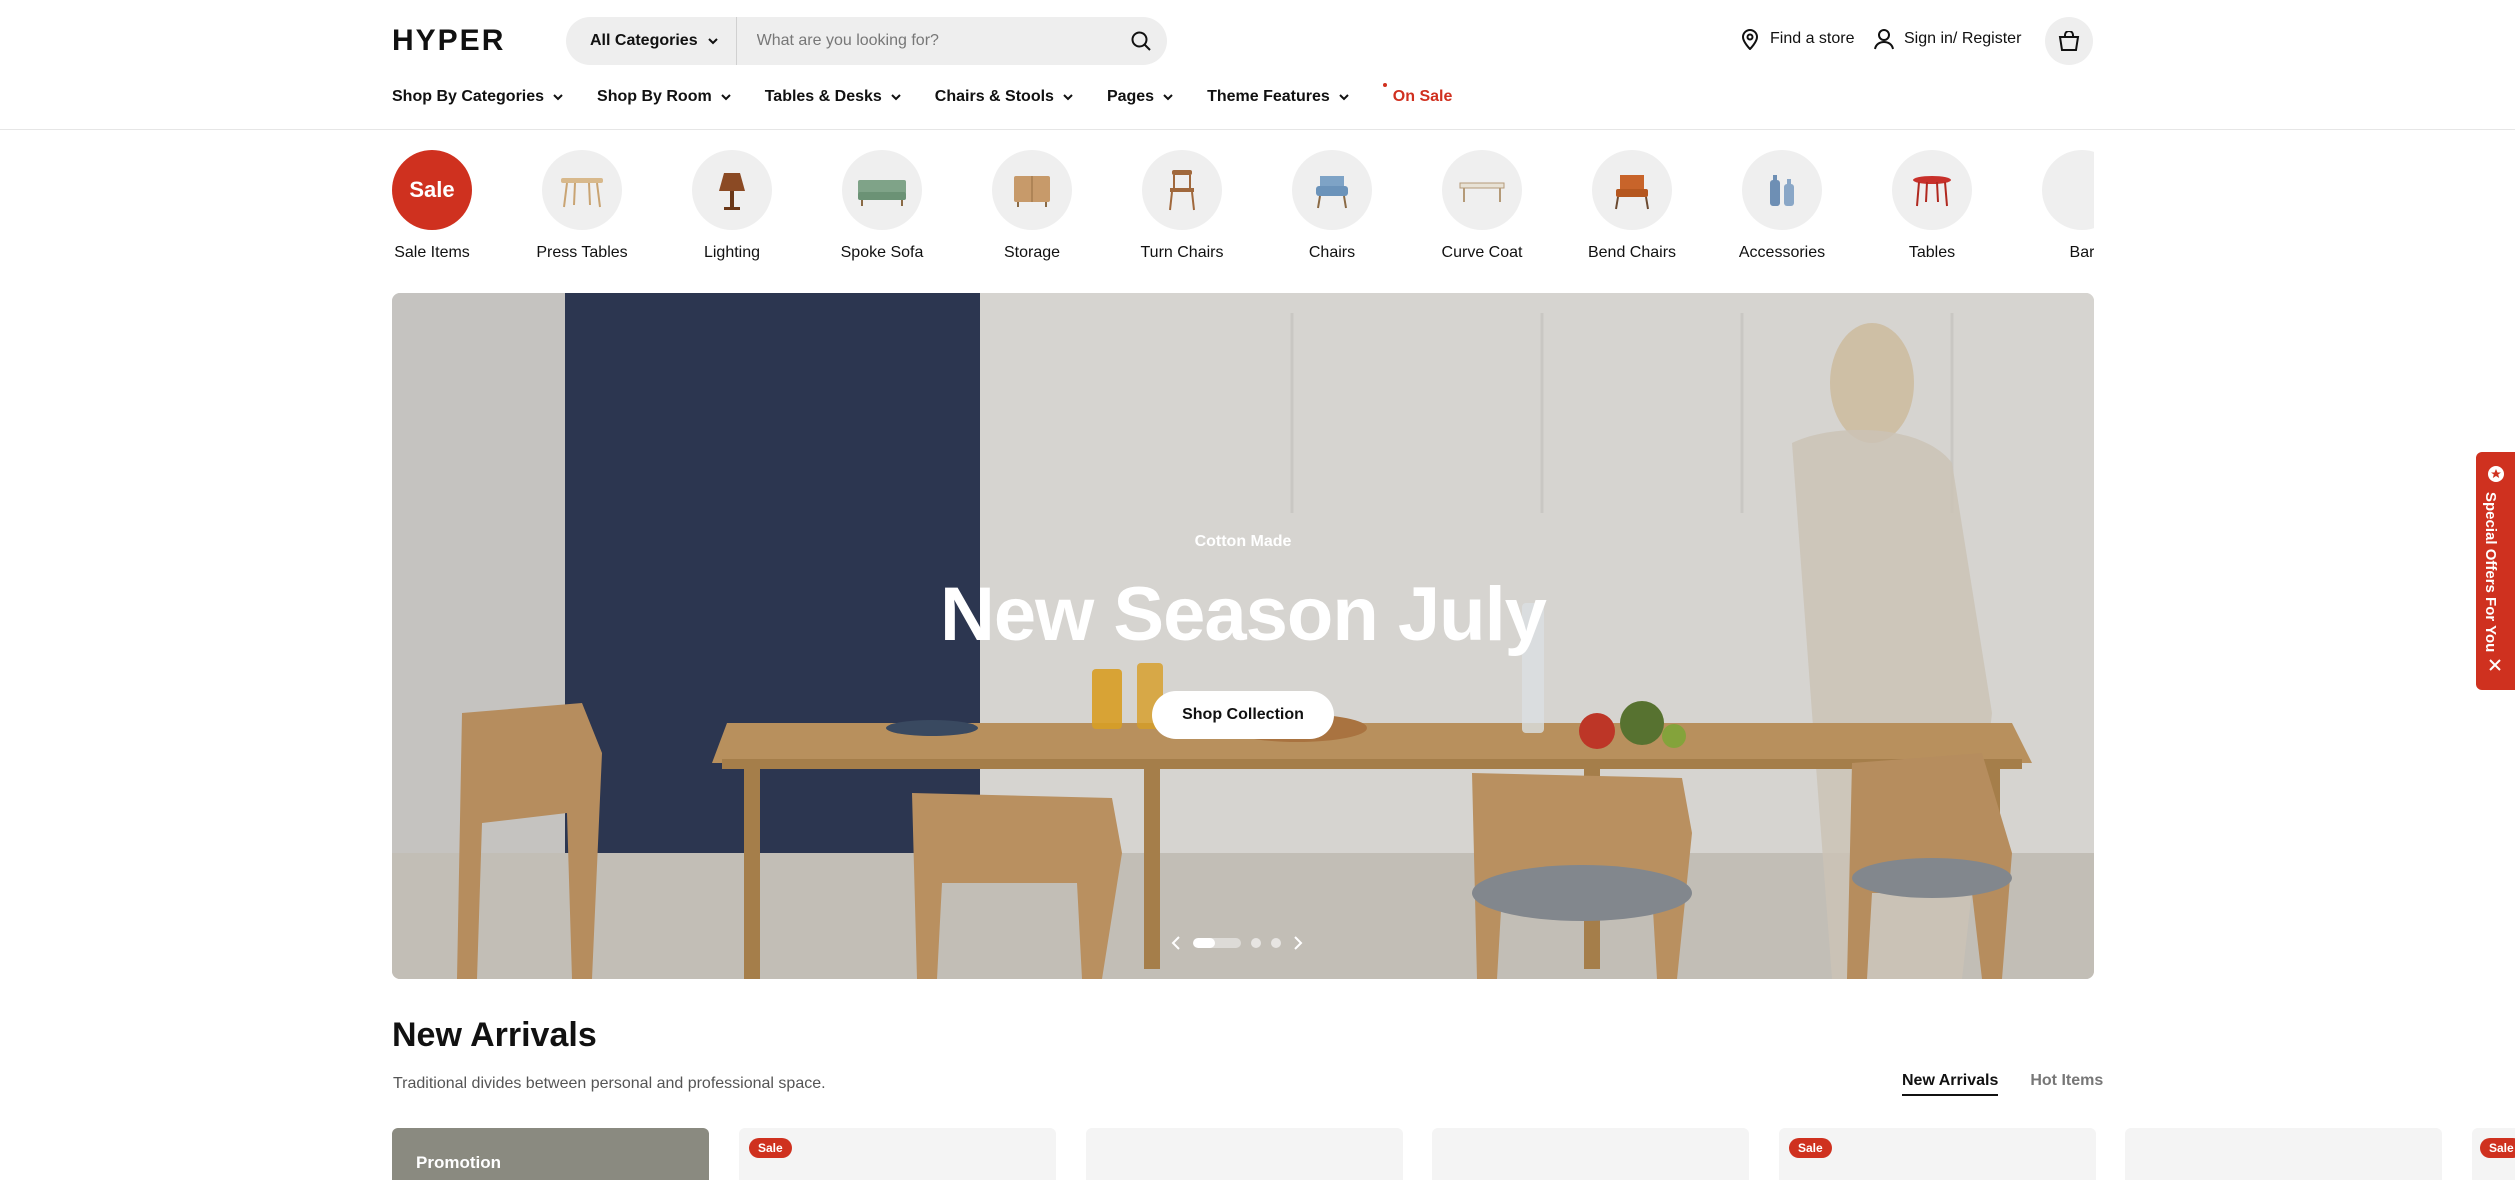  I want to click on category-spoke-sofa: Spoke Sofa, so click(882, 206).